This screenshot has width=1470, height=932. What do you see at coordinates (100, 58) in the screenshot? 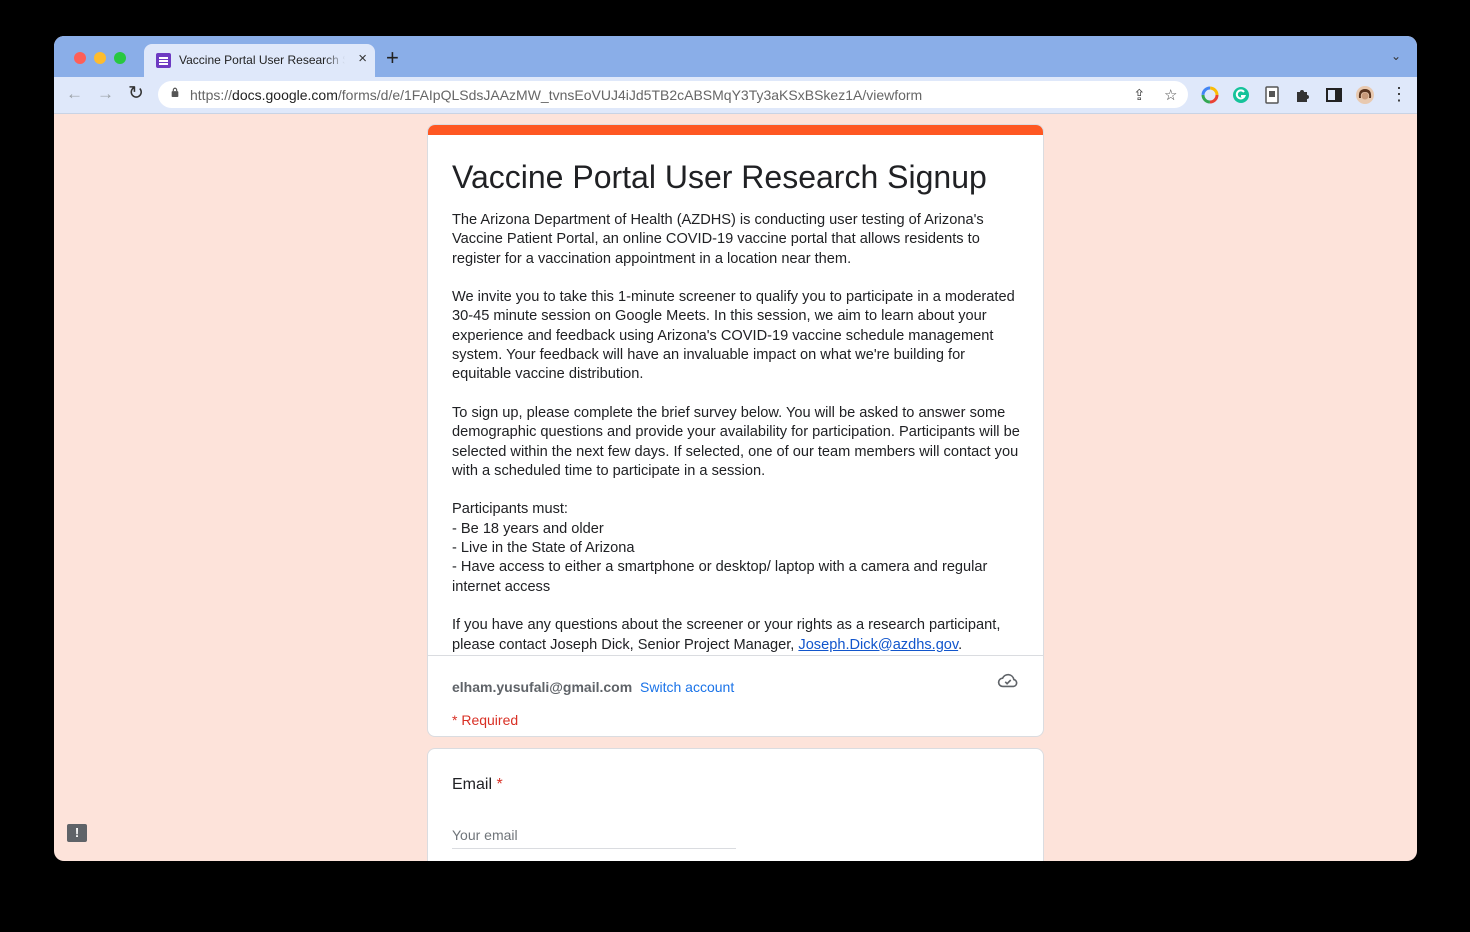
I see `minimize-window-button` at bounding box center [100, 58].